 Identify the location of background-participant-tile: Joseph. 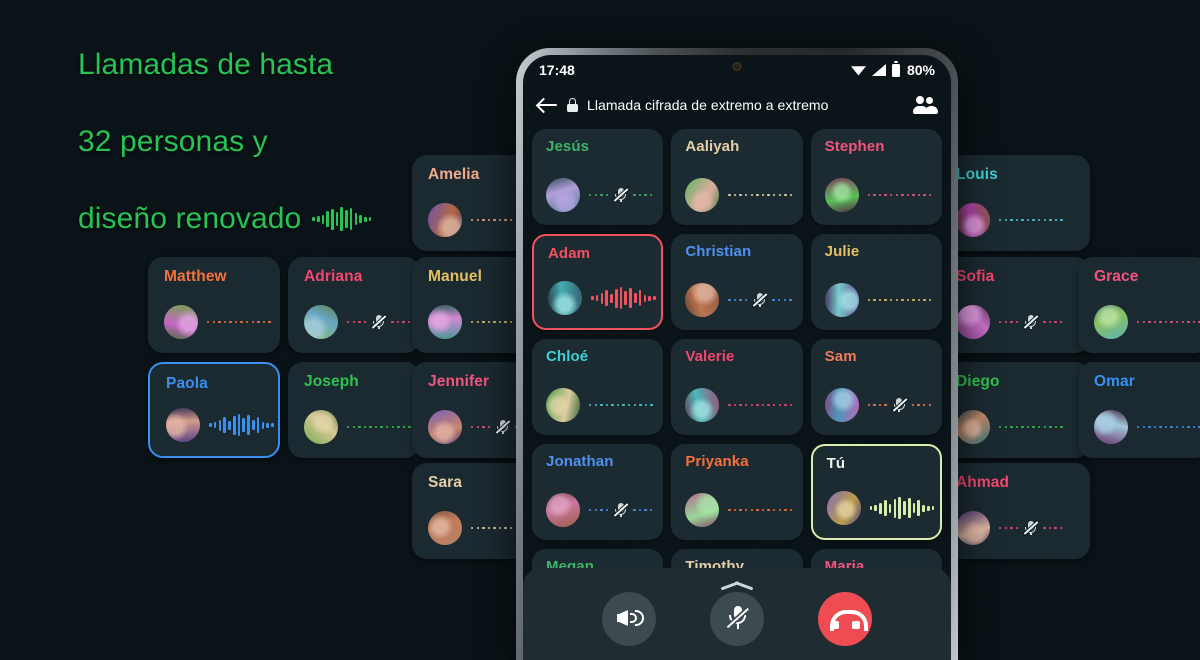
(354, 410).